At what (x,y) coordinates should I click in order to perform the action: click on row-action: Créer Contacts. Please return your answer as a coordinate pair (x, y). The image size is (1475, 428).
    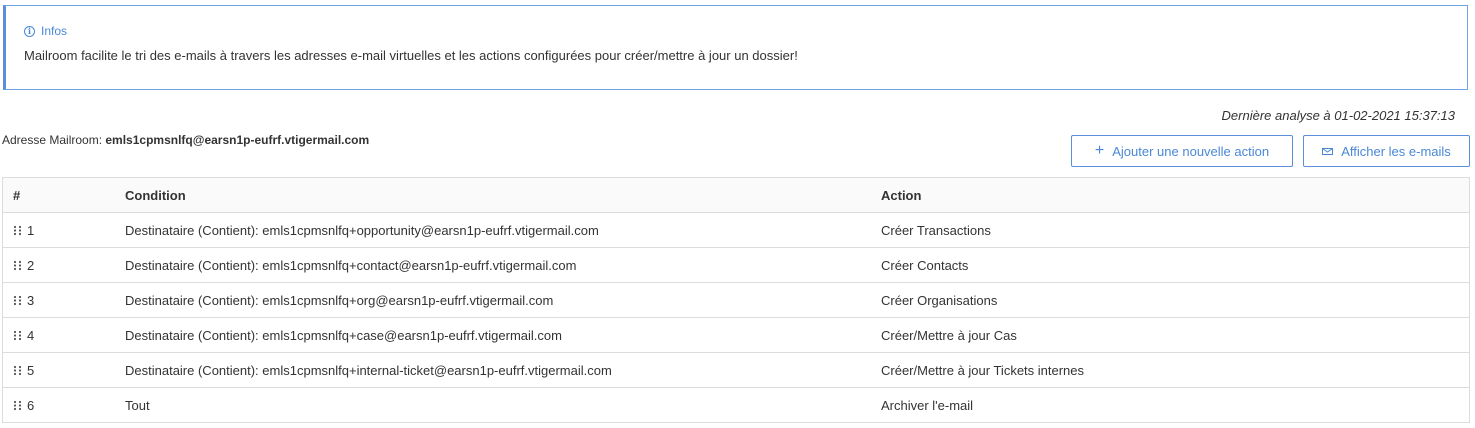
    Looking at the image, I should click on (1170, 265).